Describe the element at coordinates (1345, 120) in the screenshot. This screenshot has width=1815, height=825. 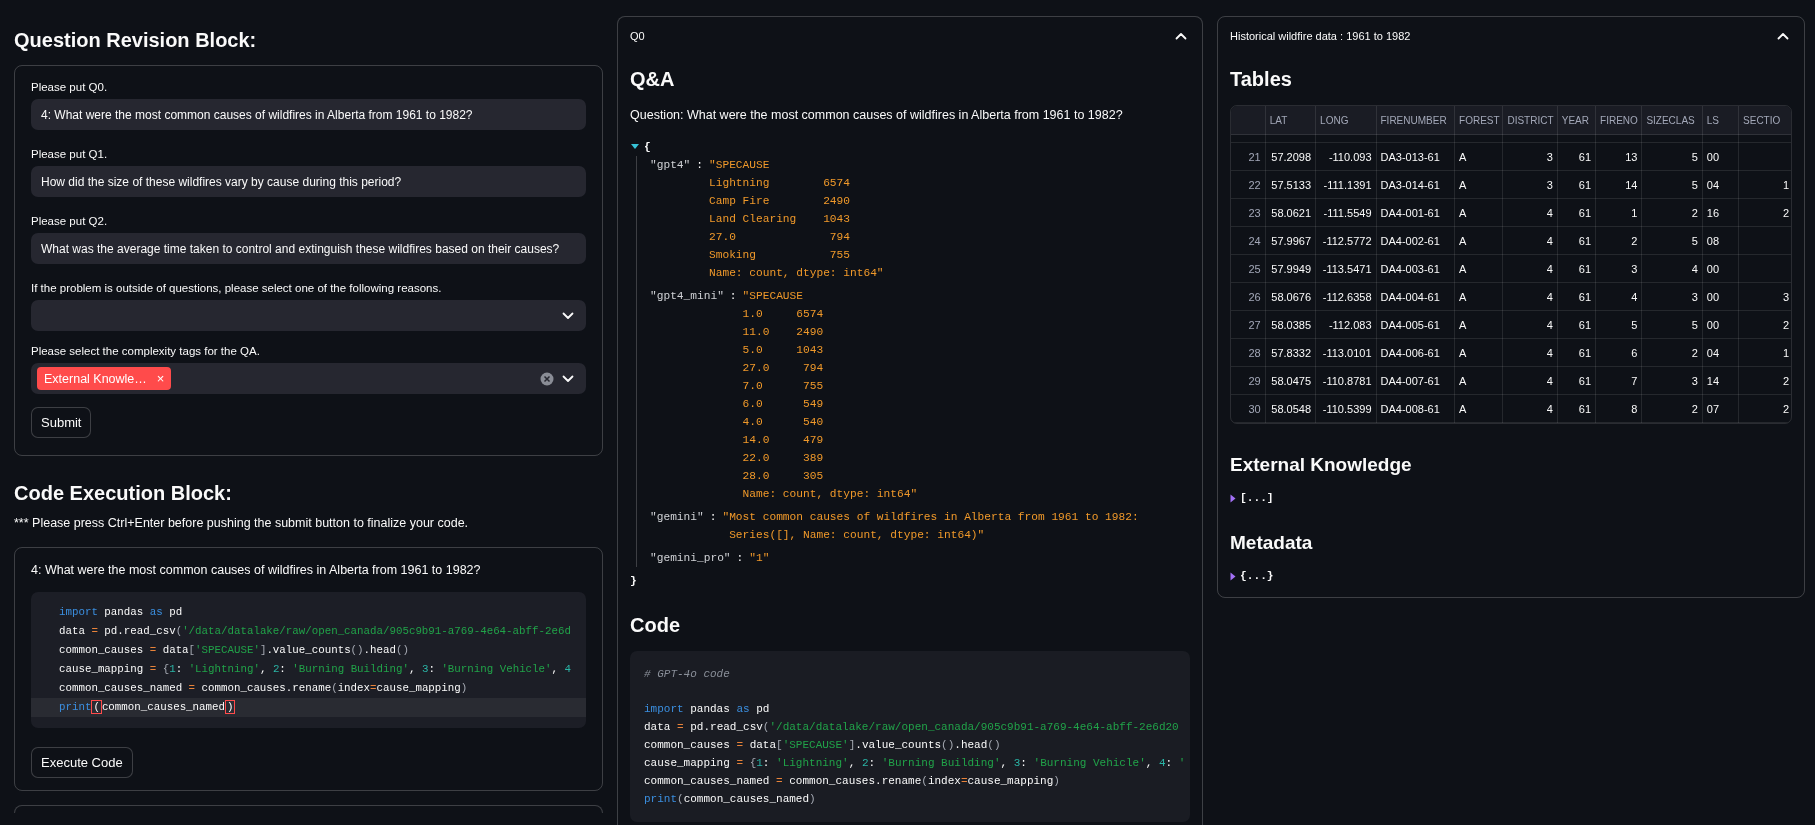
I see `column-header: LONG` at that location.